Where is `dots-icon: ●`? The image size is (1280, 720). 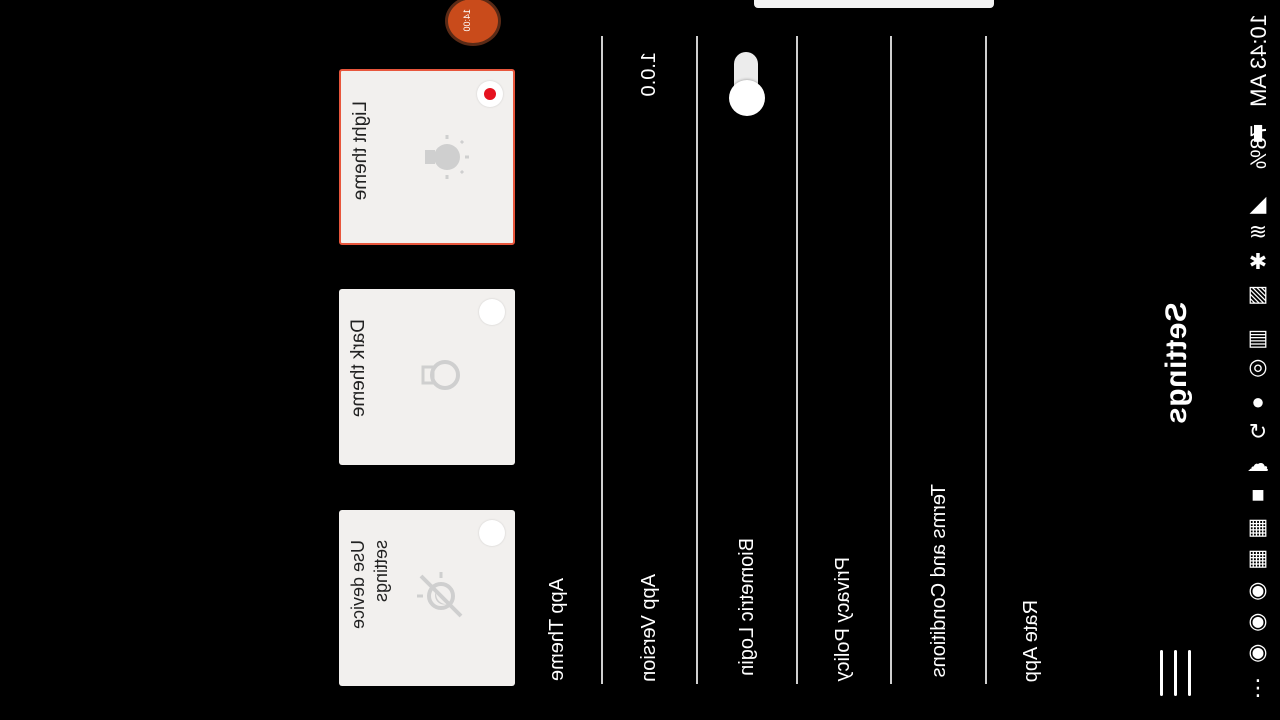 dots-icon: ● is located at coordinates (1258, 401).